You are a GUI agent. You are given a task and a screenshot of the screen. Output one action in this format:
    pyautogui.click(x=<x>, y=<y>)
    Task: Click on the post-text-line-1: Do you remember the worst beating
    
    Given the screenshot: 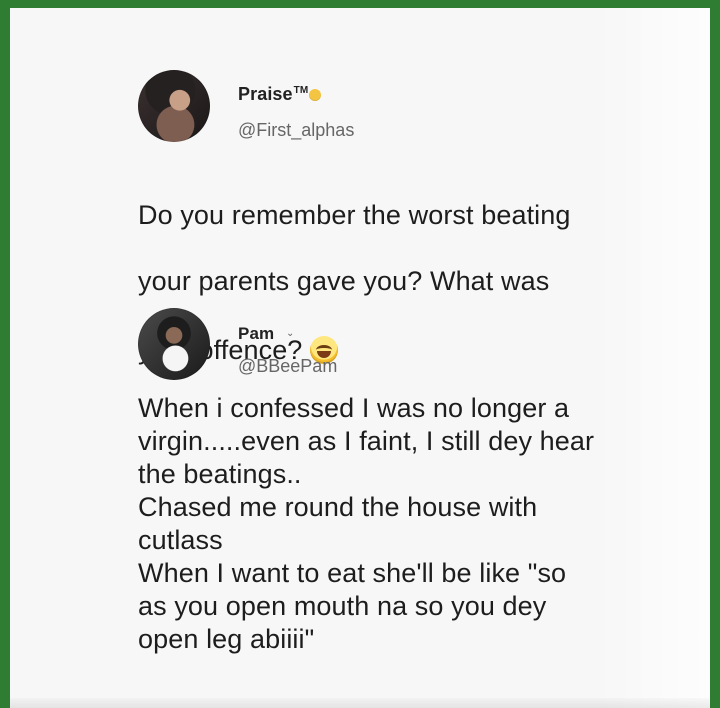 What is the action you would take?
    pyautogui.click(x=354, y=215)
    